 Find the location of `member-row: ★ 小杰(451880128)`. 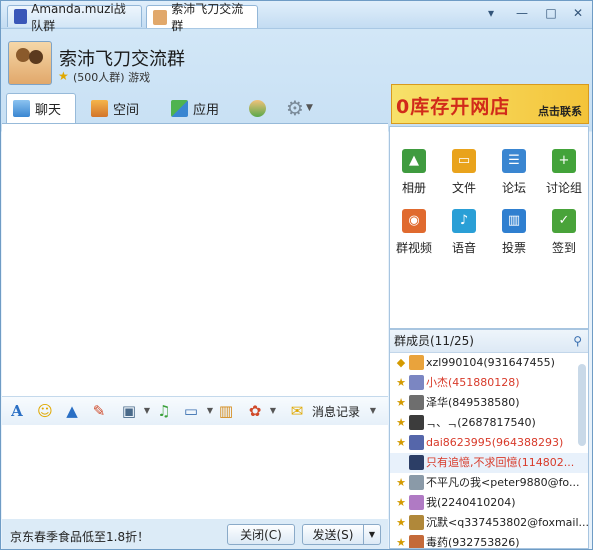

member-row: ★ 小杰(451880128) is located at coordinates (489, 383).